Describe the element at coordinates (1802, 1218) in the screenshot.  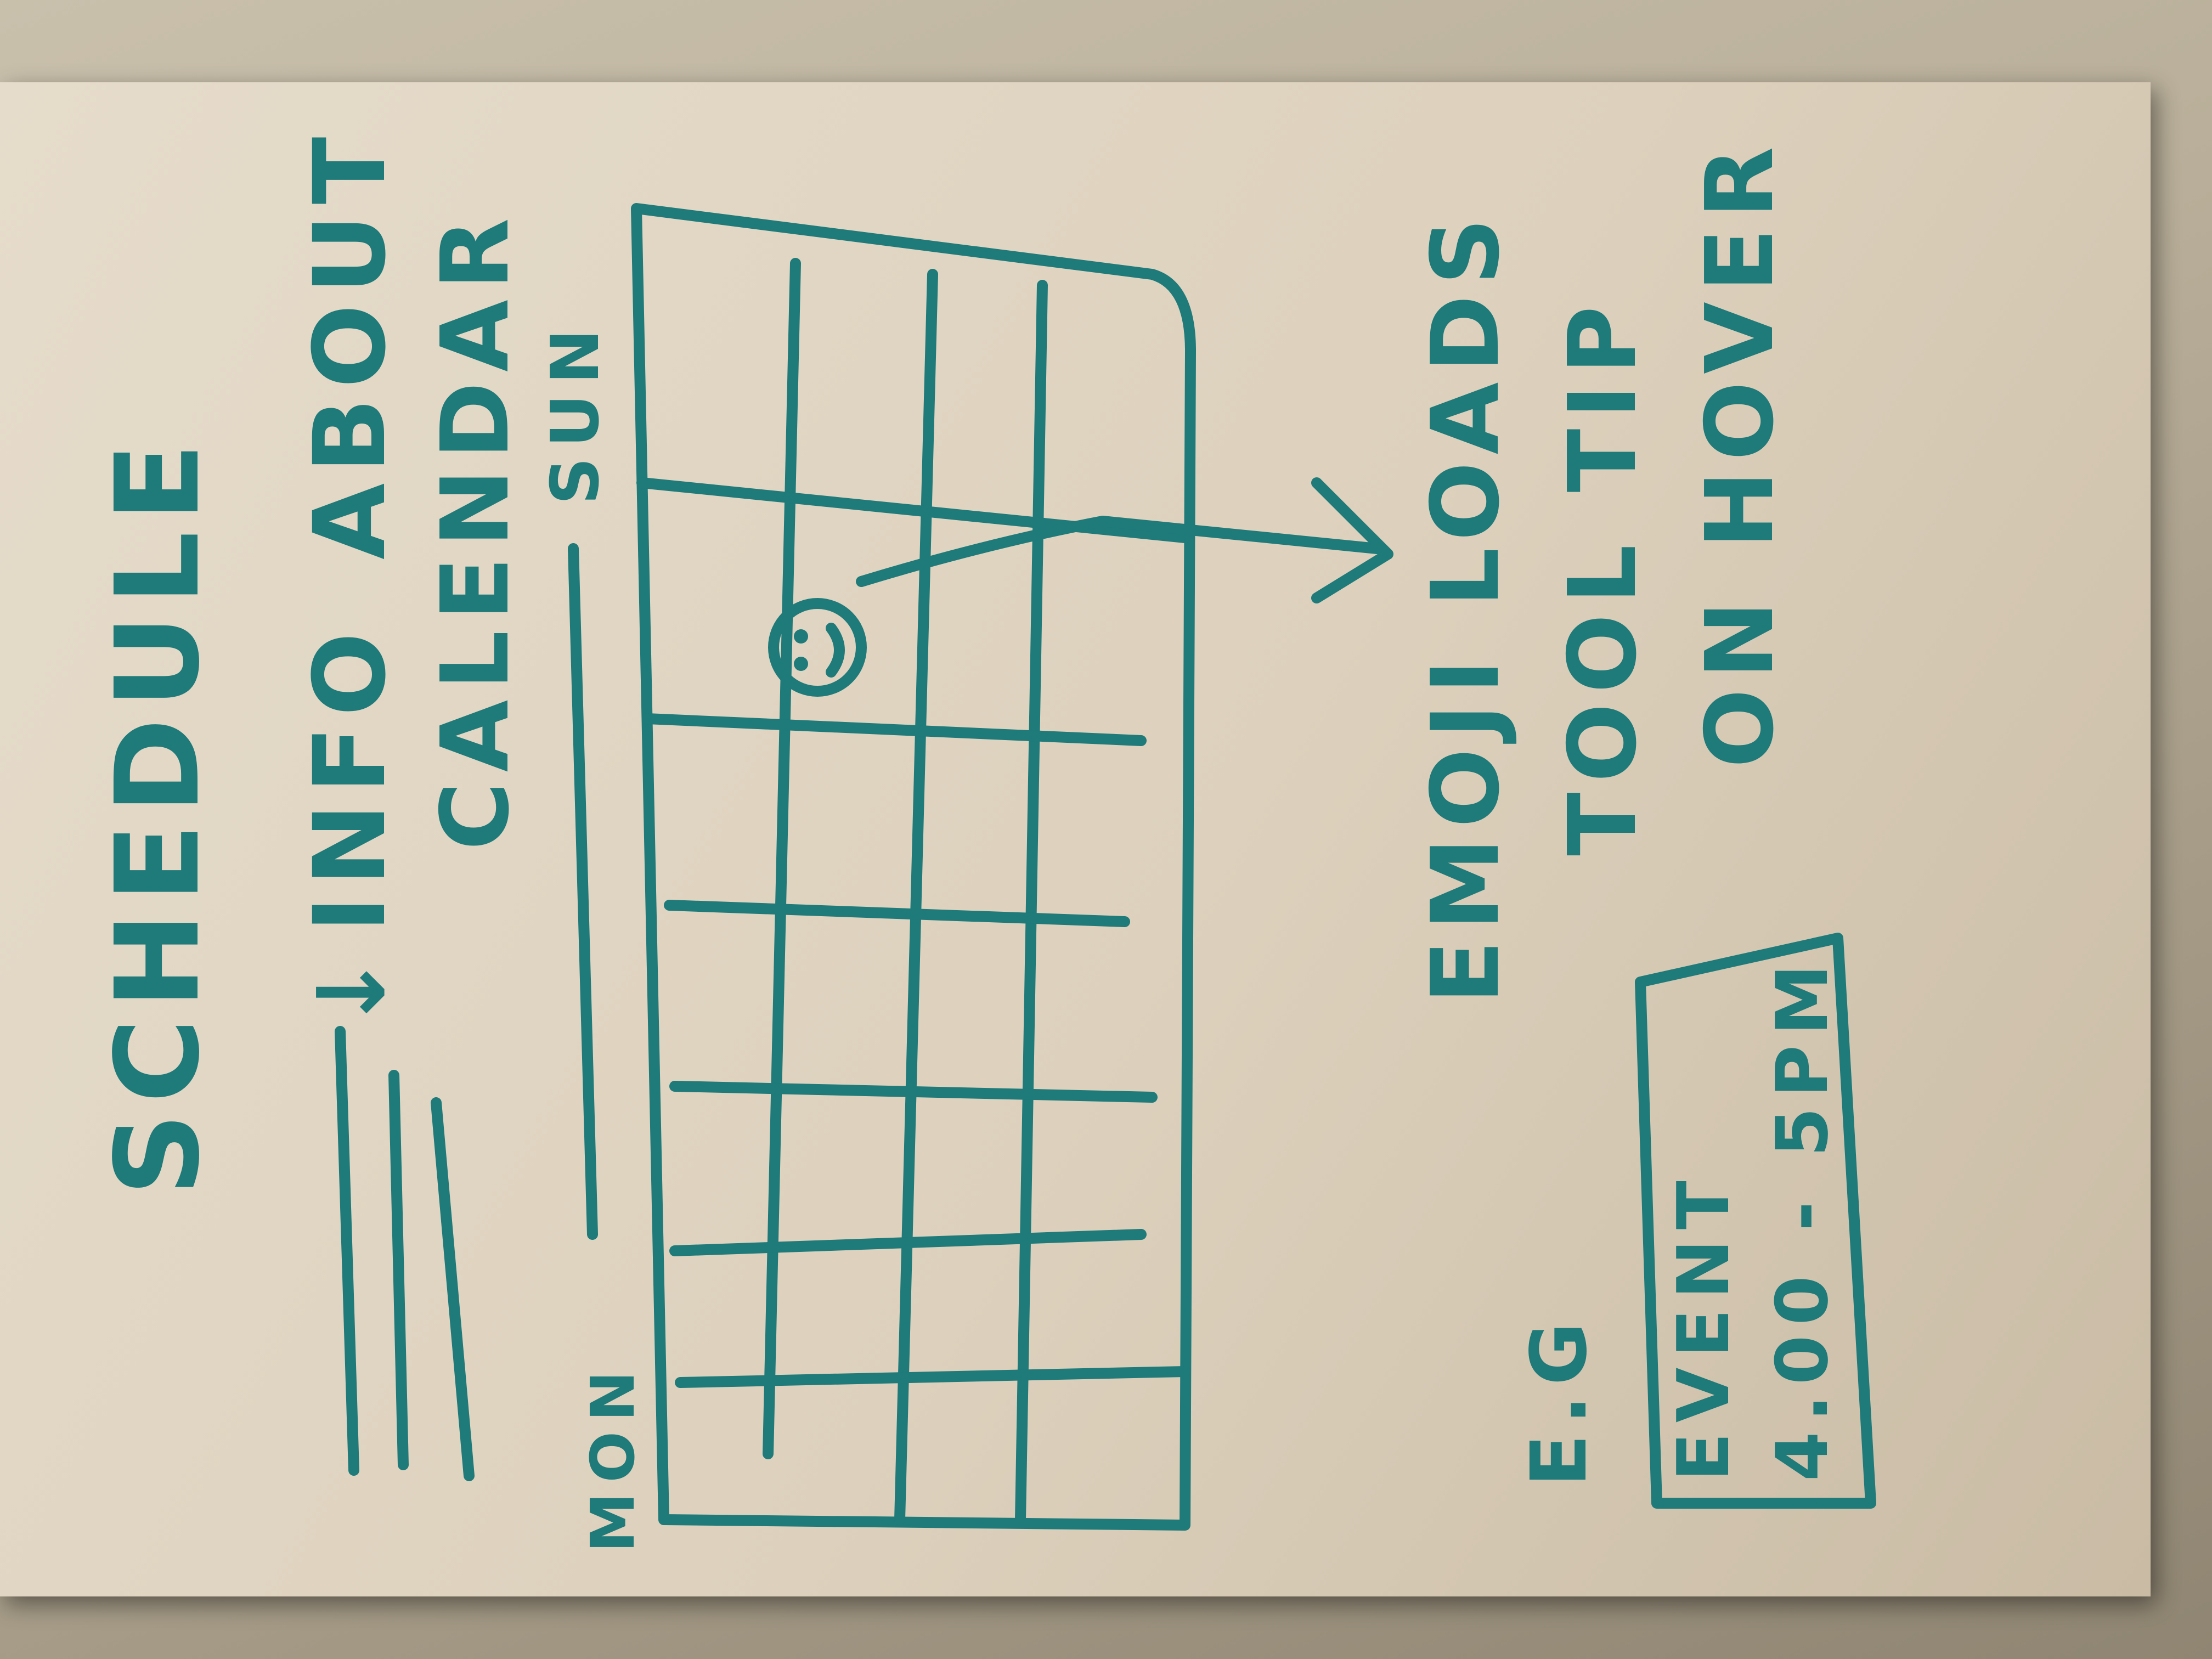
I see `event-time: 4.00 - 5PM` at that location.